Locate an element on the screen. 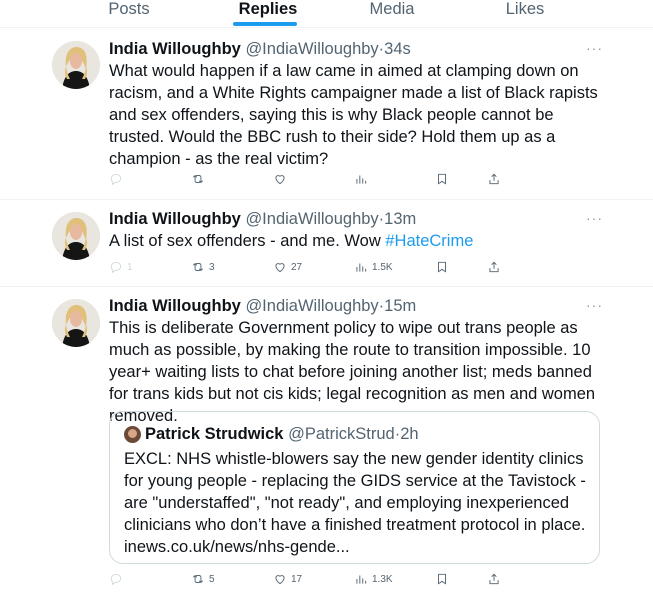  views-button: 1.3K is located at coordinates (373, 579).